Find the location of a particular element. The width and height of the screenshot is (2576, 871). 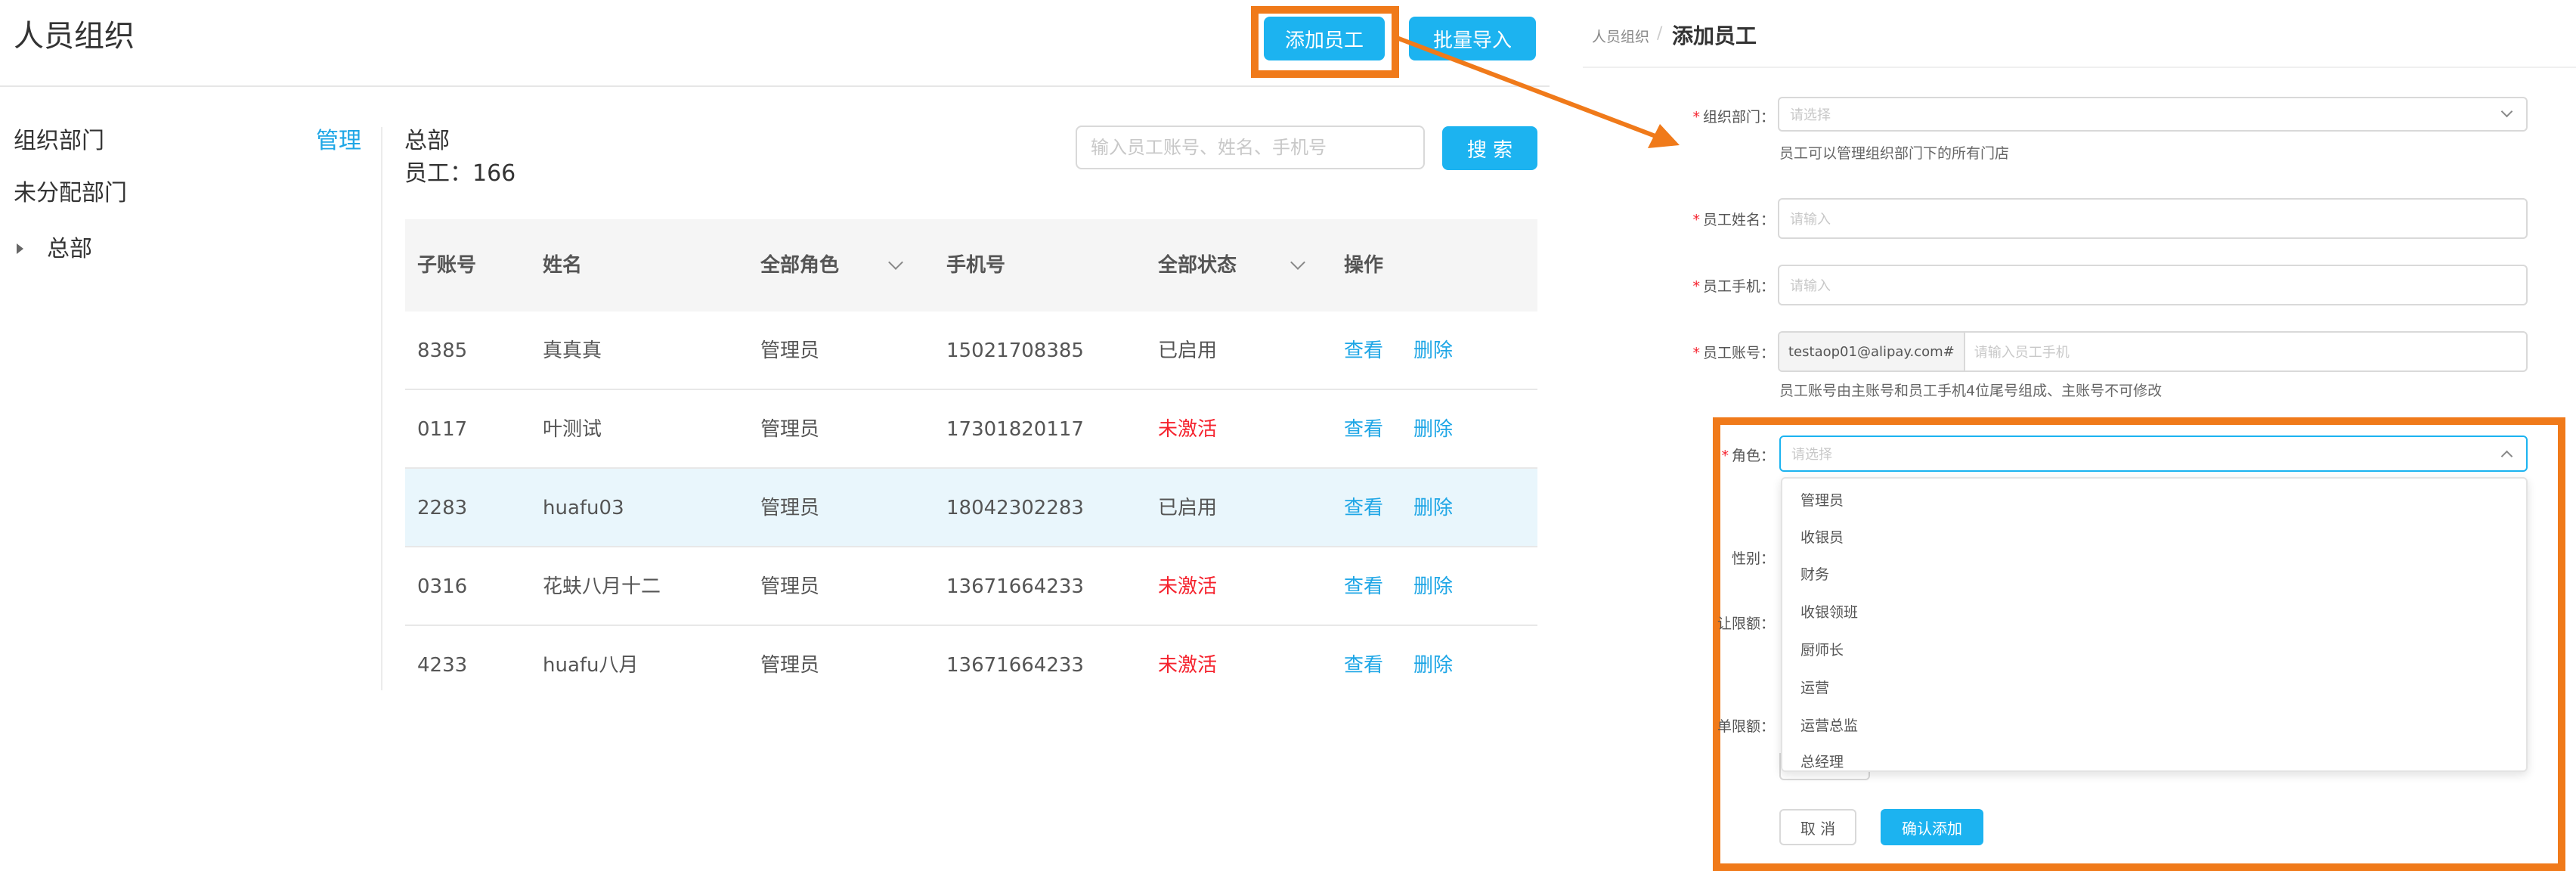

account-prefix: testaop01@alipay.com# is located at coordinates (1872, 351).